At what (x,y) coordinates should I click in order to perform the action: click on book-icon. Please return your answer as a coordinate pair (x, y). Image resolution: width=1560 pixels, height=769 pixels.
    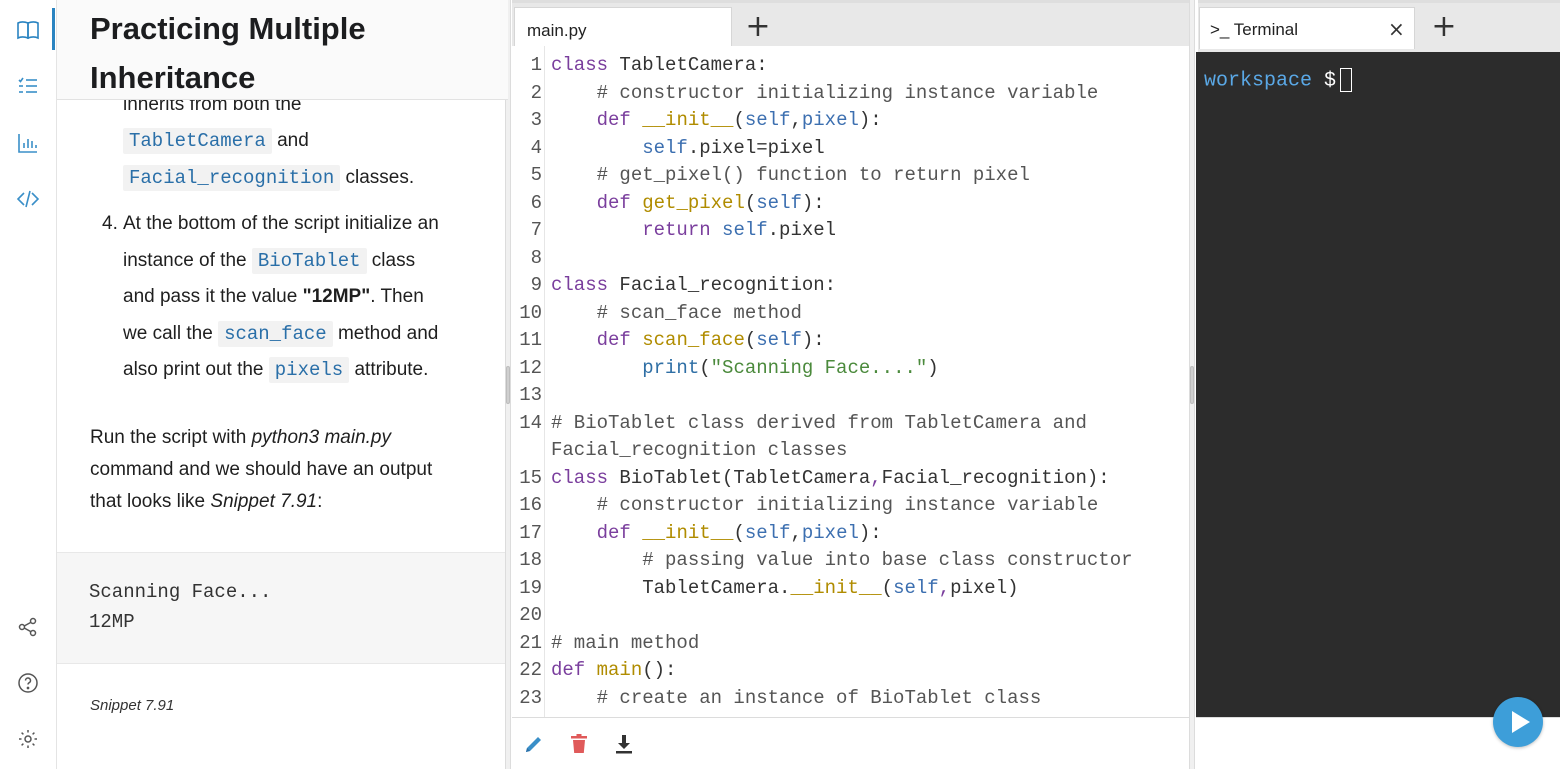
    Looking at the image, I should click on (28, 30).